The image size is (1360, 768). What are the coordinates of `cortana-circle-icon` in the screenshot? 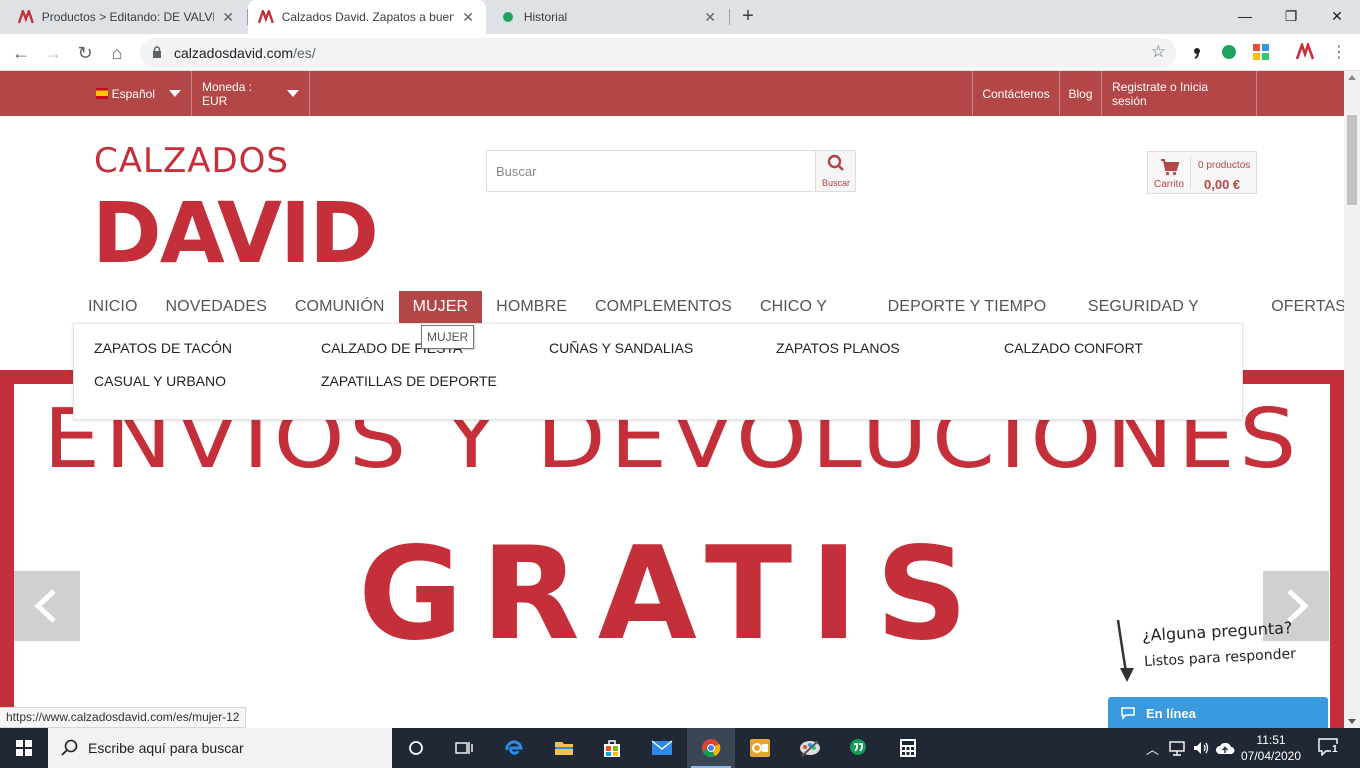 It's located at (416, 748).